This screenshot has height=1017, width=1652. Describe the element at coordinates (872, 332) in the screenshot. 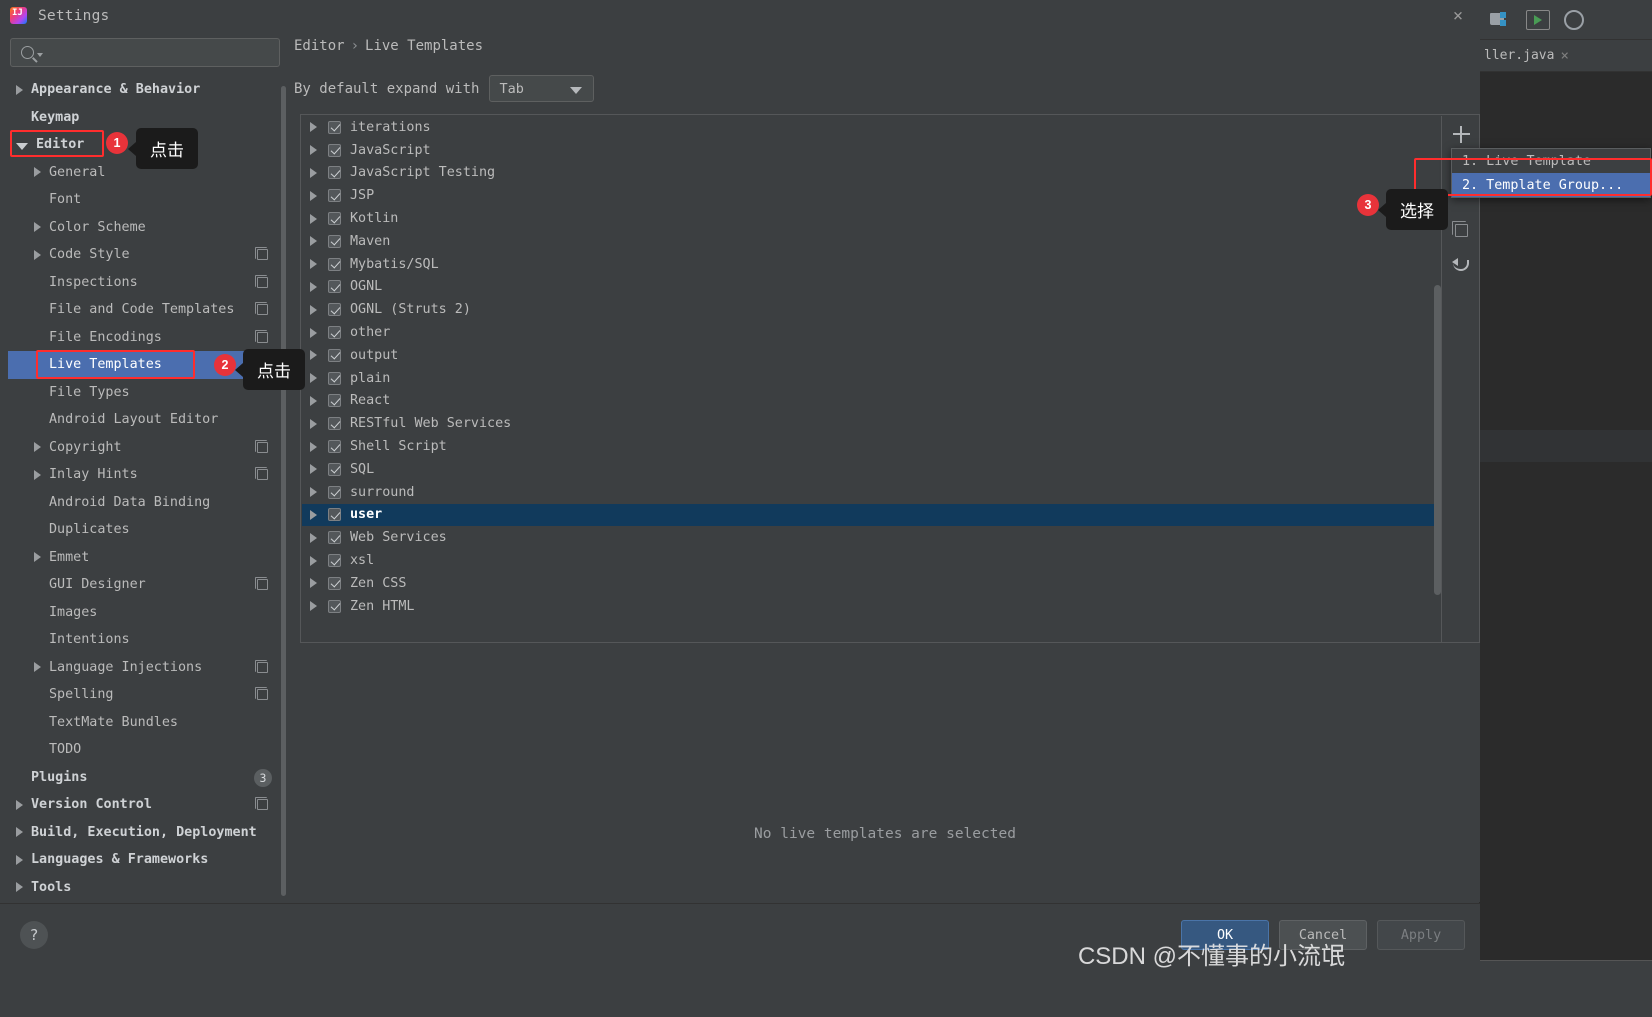

I see `template-group-row: other` at that location.